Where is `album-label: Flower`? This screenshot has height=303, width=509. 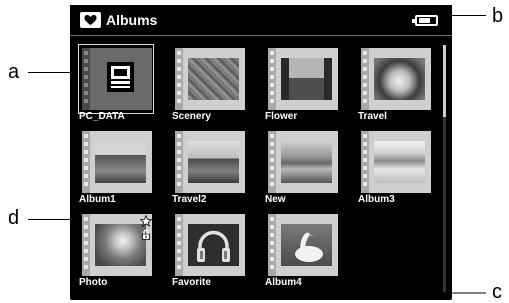 album-label: Flower is located at coordinates (281, 116).